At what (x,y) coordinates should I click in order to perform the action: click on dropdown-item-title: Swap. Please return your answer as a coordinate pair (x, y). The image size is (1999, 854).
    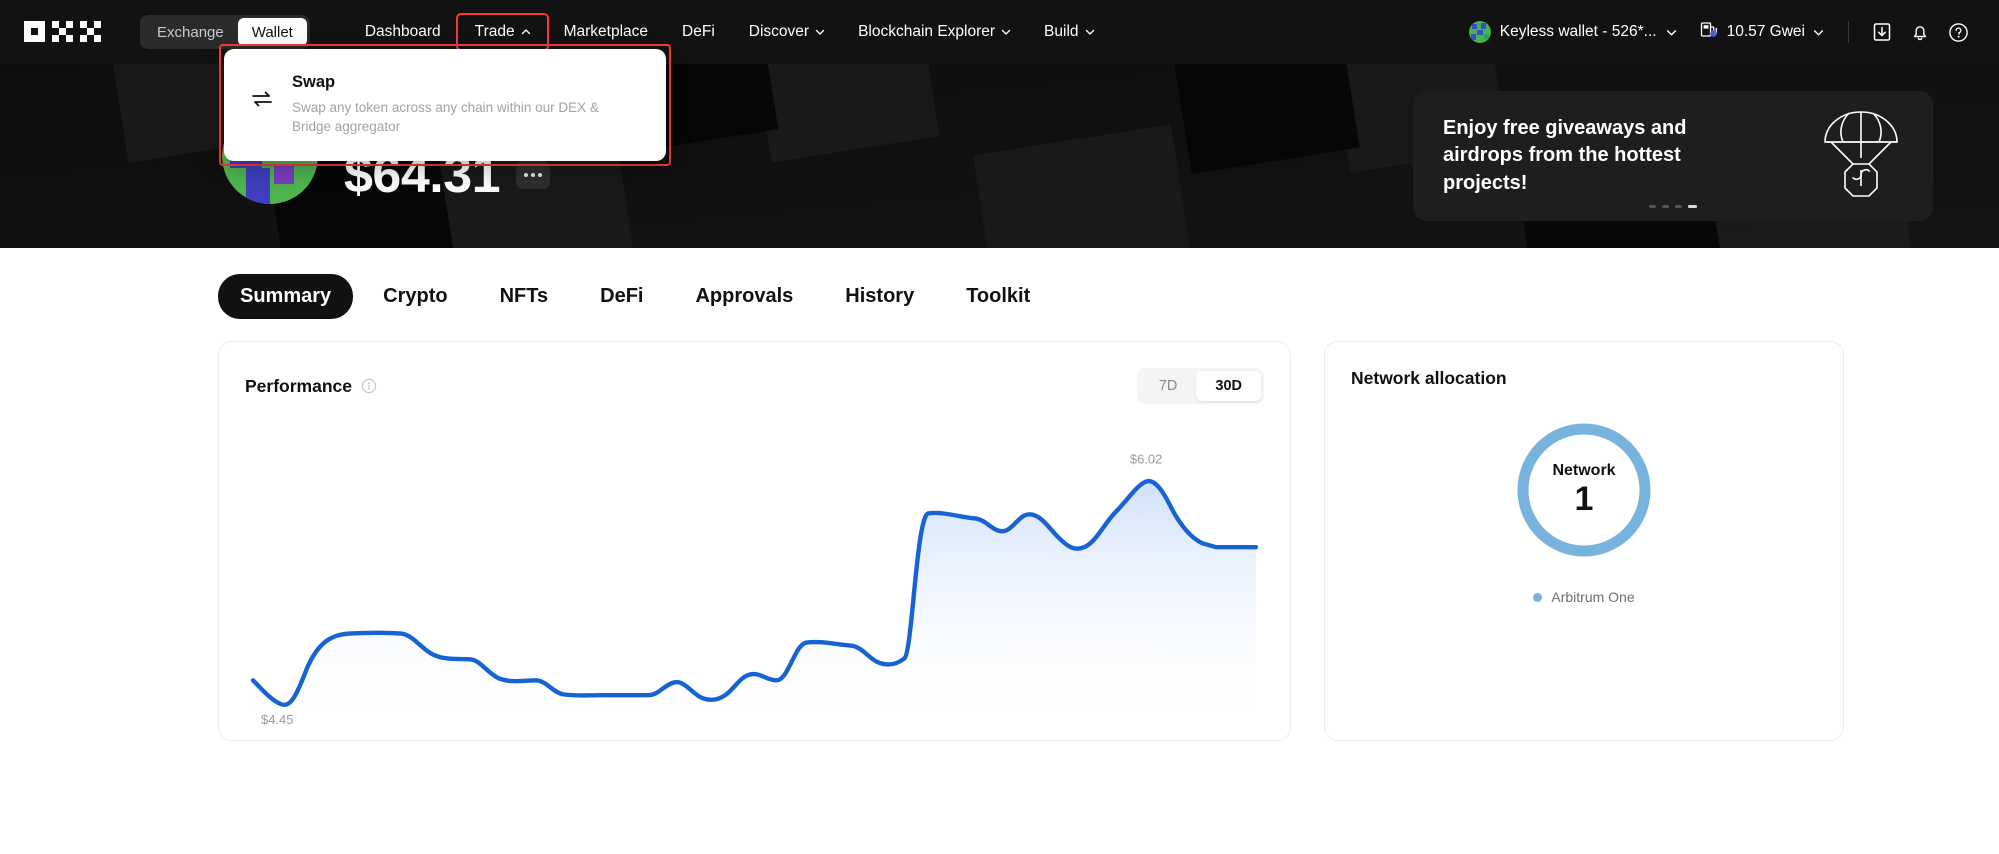
    Looking at the image, I should click on (314, 82).